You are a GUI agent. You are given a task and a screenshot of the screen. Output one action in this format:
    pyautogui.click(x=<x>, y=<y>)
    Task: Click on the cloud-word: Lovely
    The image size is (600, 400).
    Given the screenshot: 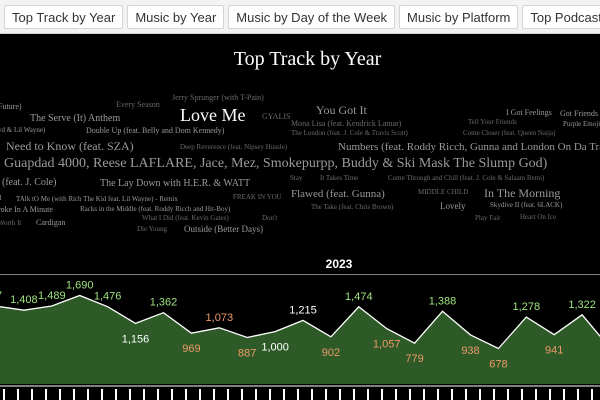 What is the action you would take?
    pyautogui.click(x=453, y=206)
    